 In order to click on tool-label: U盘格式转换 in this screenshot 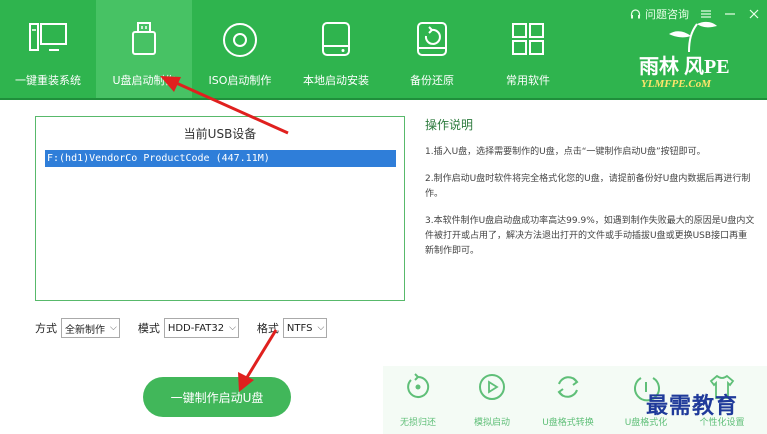, I will do `click(568, 423)`.